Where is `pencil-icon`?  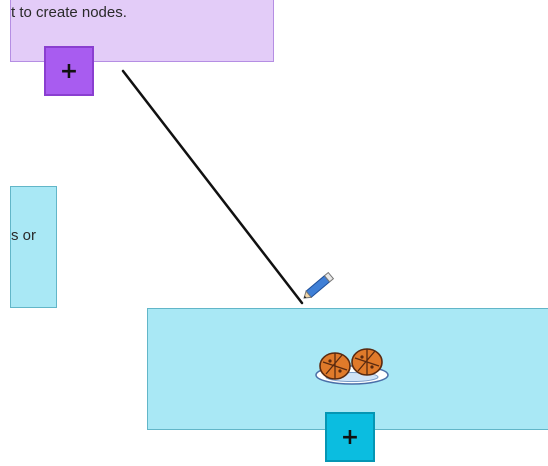
pencil-icon is located at coordinates (319, 285).